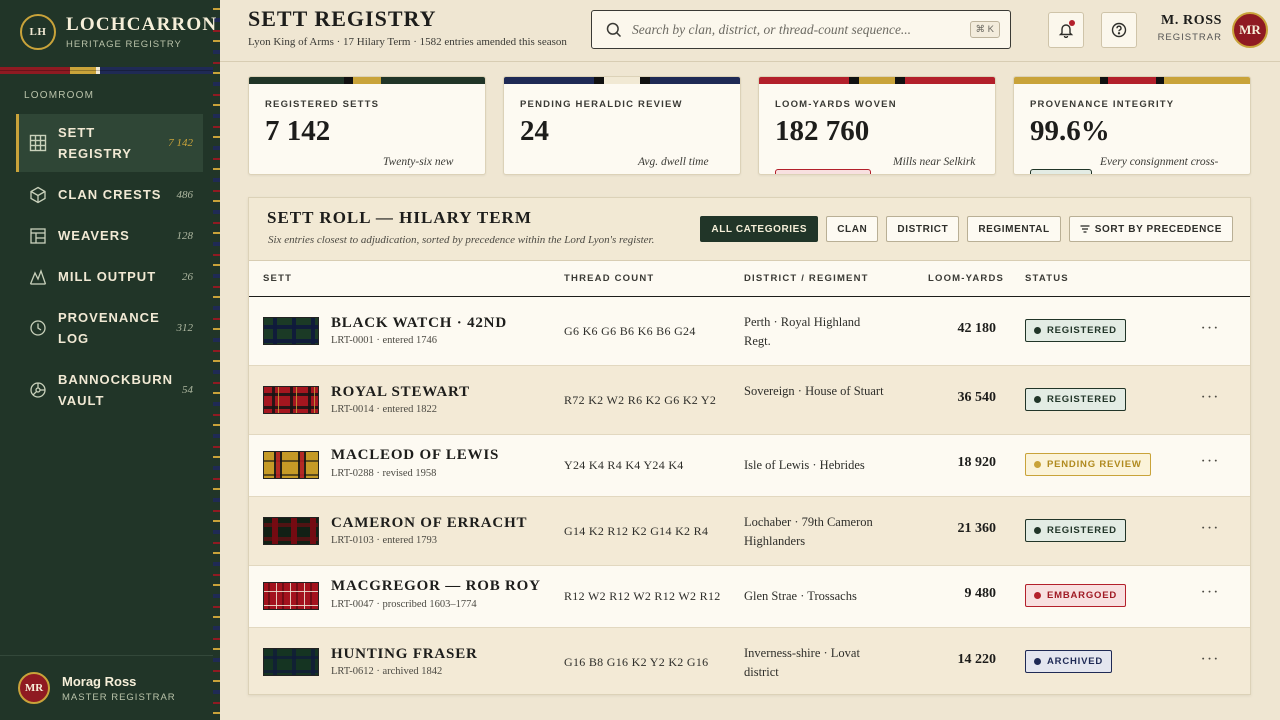  I want to click on column-header-sett: SETT, so click(277, 278).